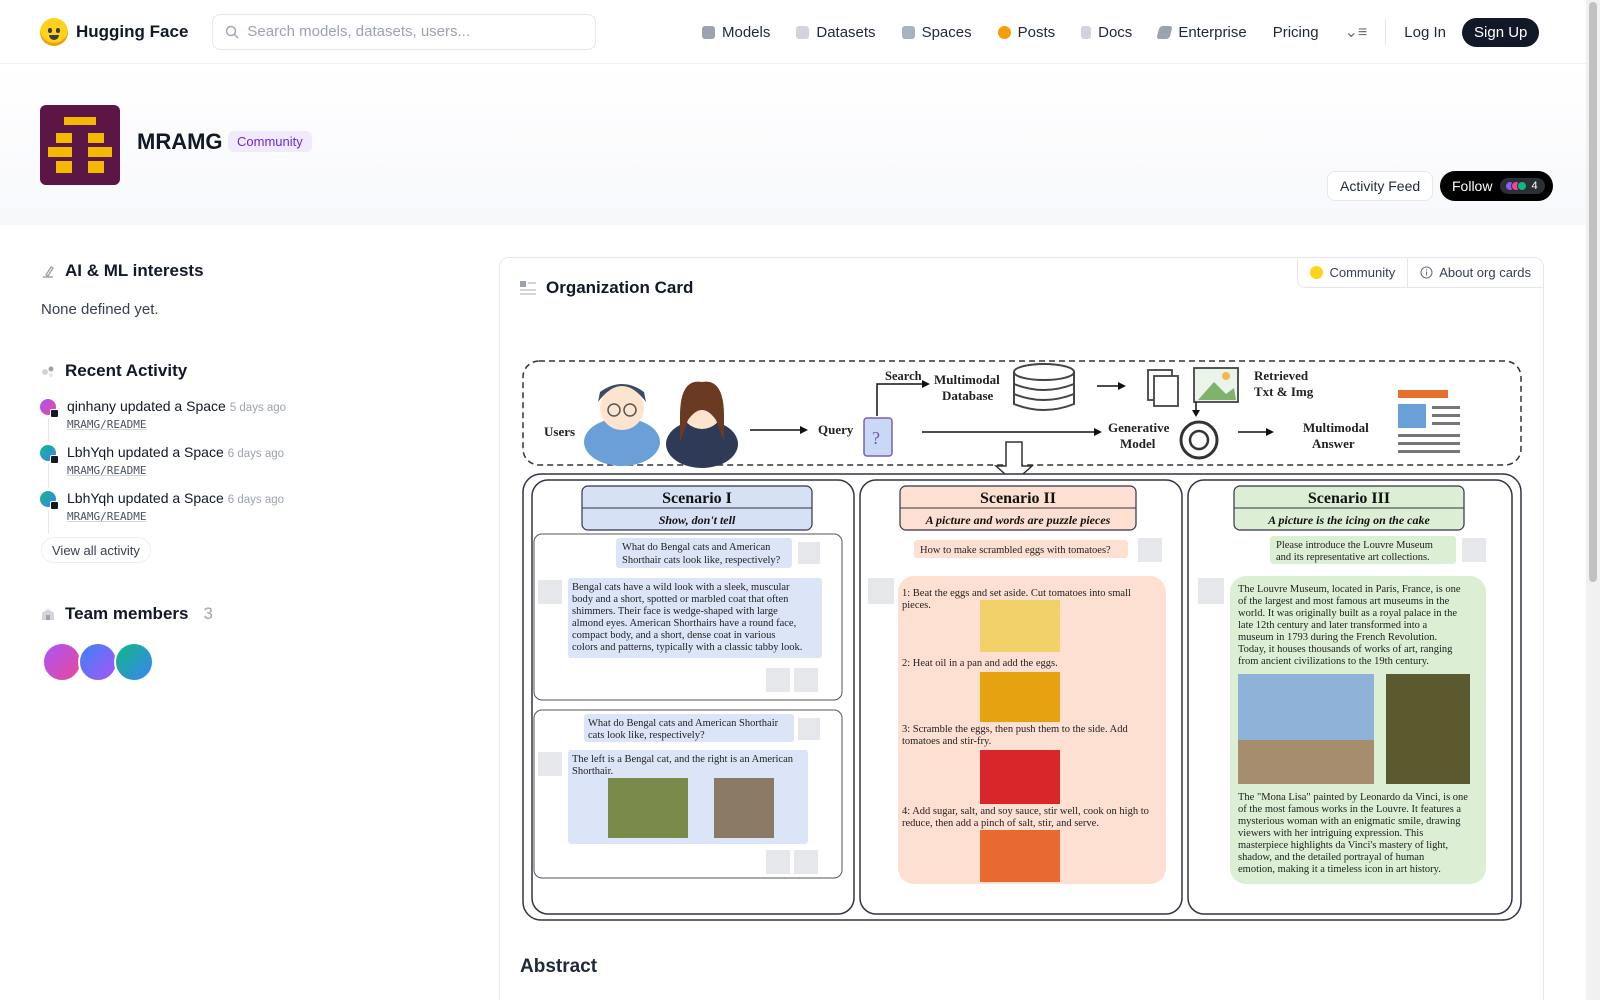 The width and height of the screenshot is (1600, 1000). I want to click on s1-question-2-line-2: cats look like, respectively?, so click(646, 735).